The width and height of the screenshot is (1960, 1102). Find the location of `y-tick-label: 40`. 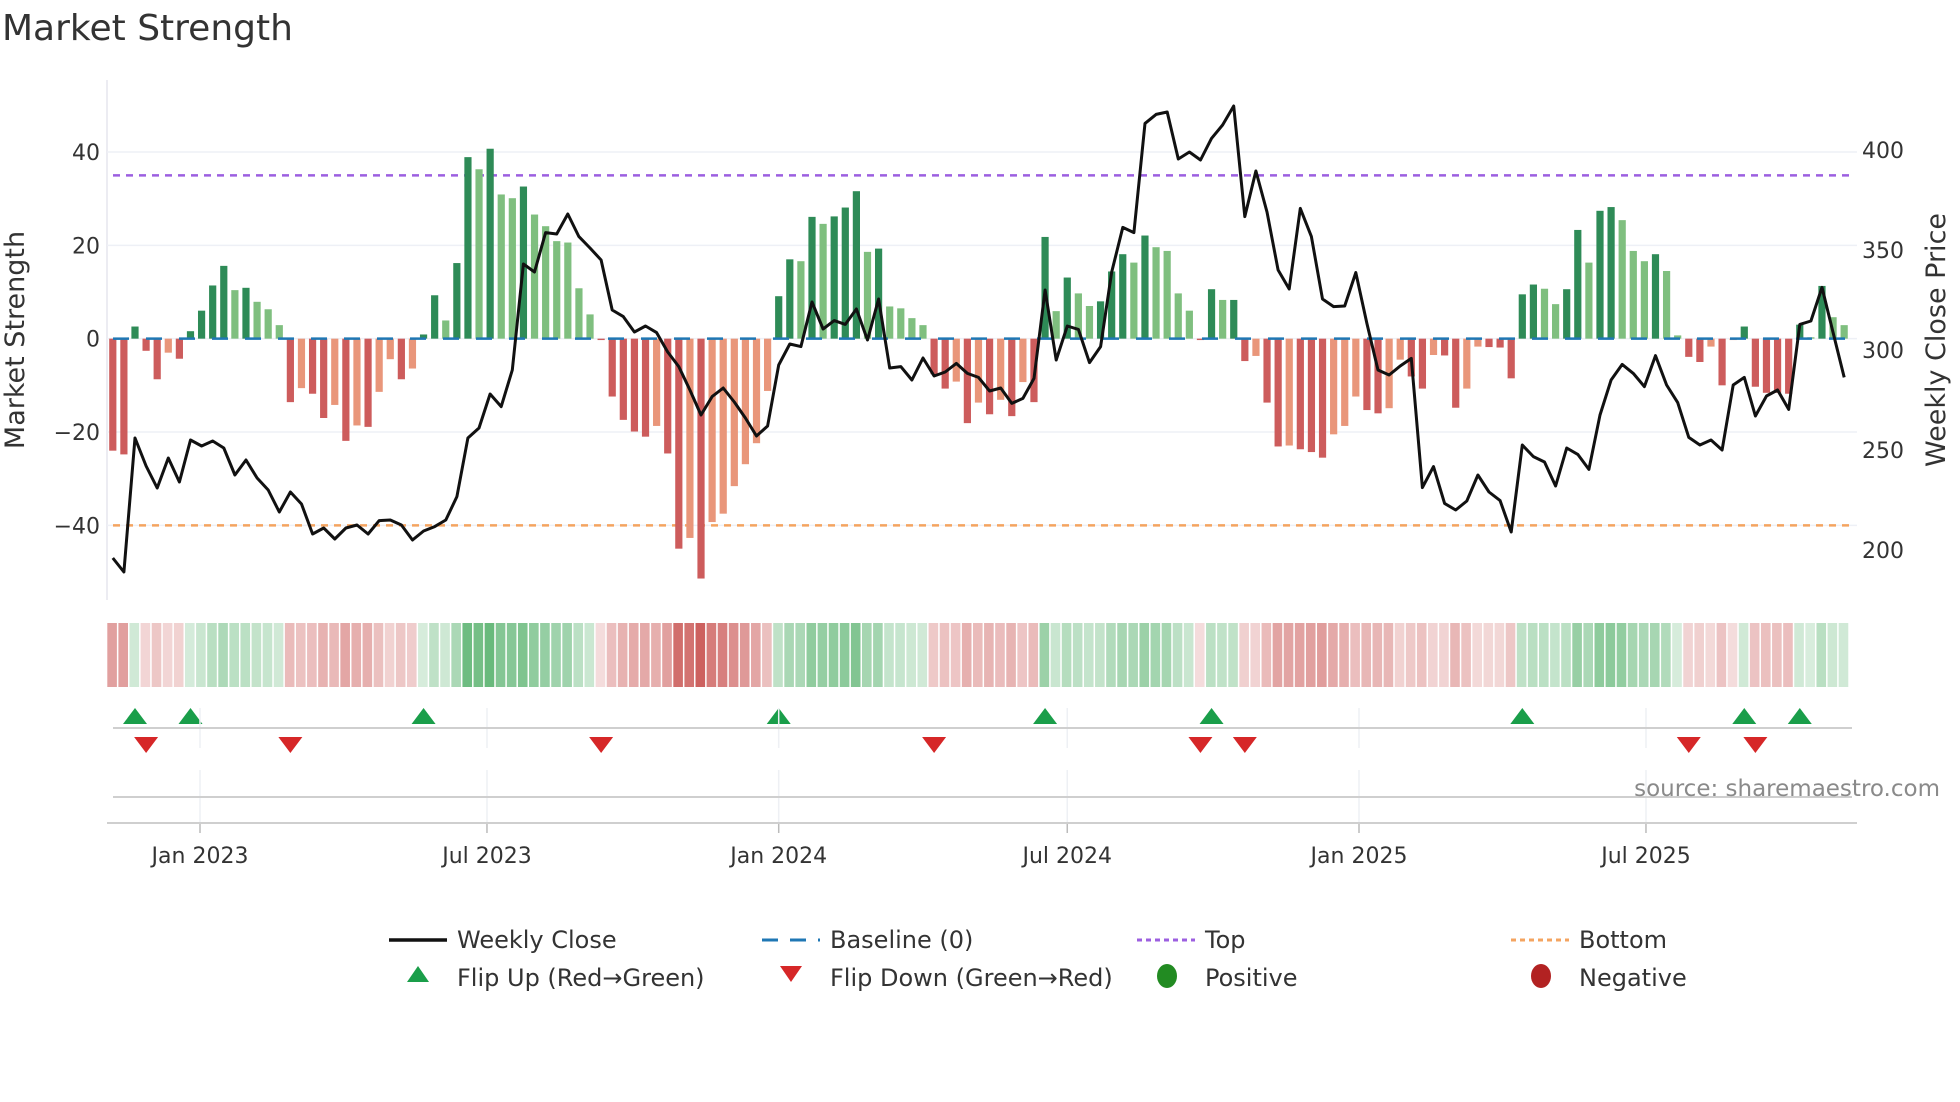

y-tick-label: 40 is located at coordinates (86, 153).